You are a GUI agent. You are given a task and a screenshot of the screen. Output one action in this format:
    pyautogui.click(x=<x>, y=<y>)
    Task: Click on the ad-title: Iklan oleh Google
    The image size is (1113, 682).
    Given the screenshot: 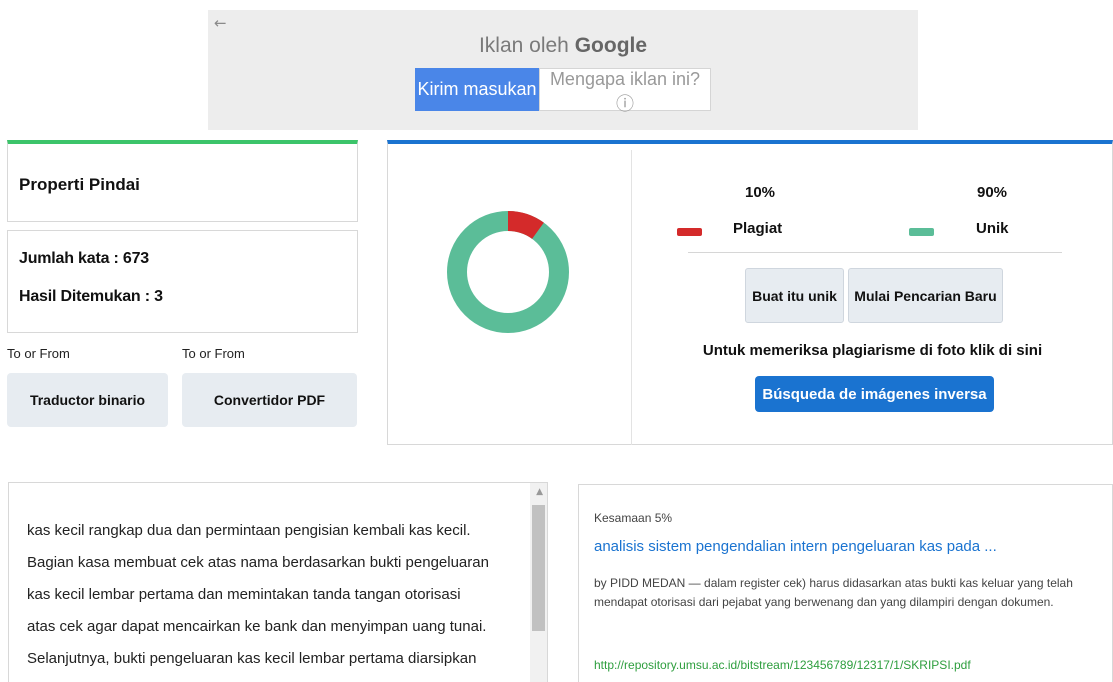 What is the action you would take?
    pyautogui.click(x=563, y=46)
    